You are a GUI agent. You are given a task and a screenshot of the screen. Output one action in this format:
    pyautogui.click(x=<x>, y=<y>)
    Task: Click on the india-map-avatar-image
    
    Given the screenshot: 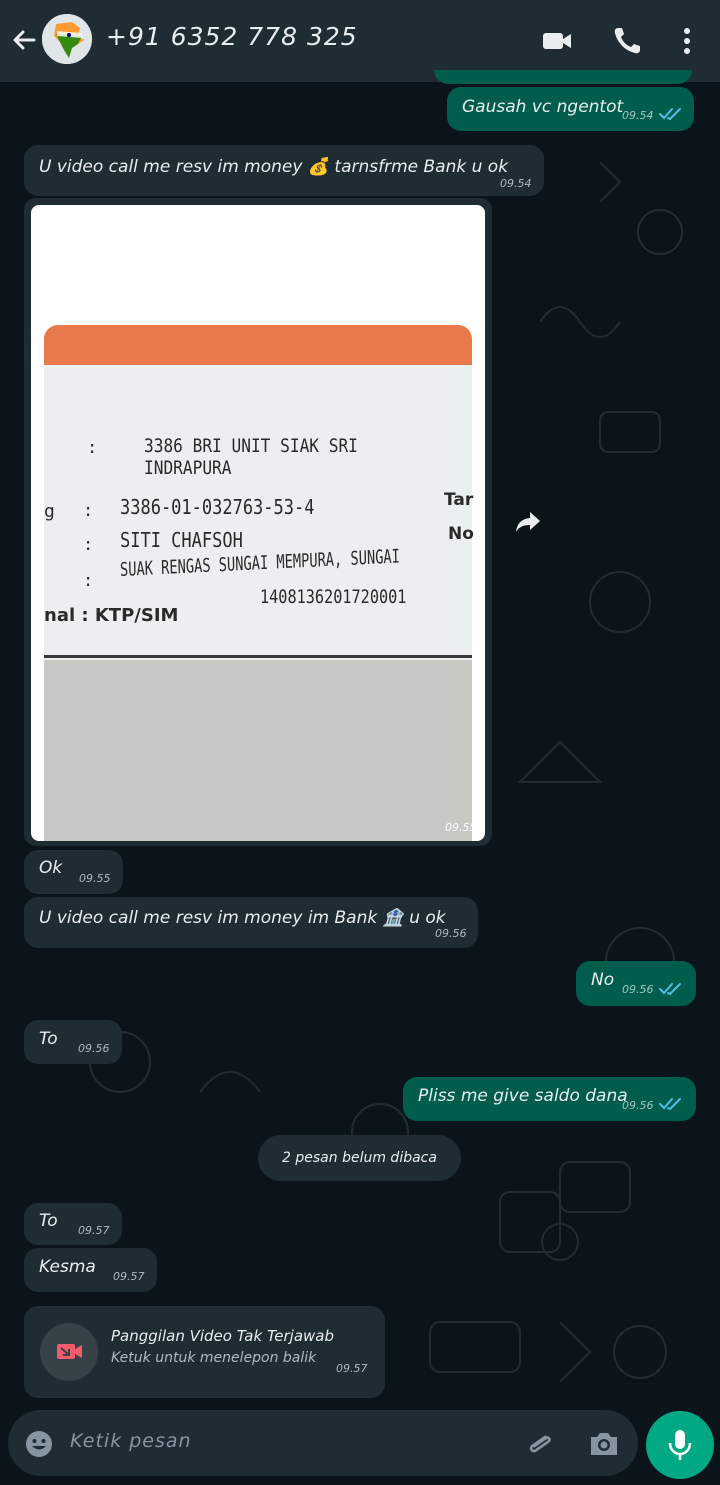 What is the action you would take?
    pyautogui.click(x=67, y=39)
    